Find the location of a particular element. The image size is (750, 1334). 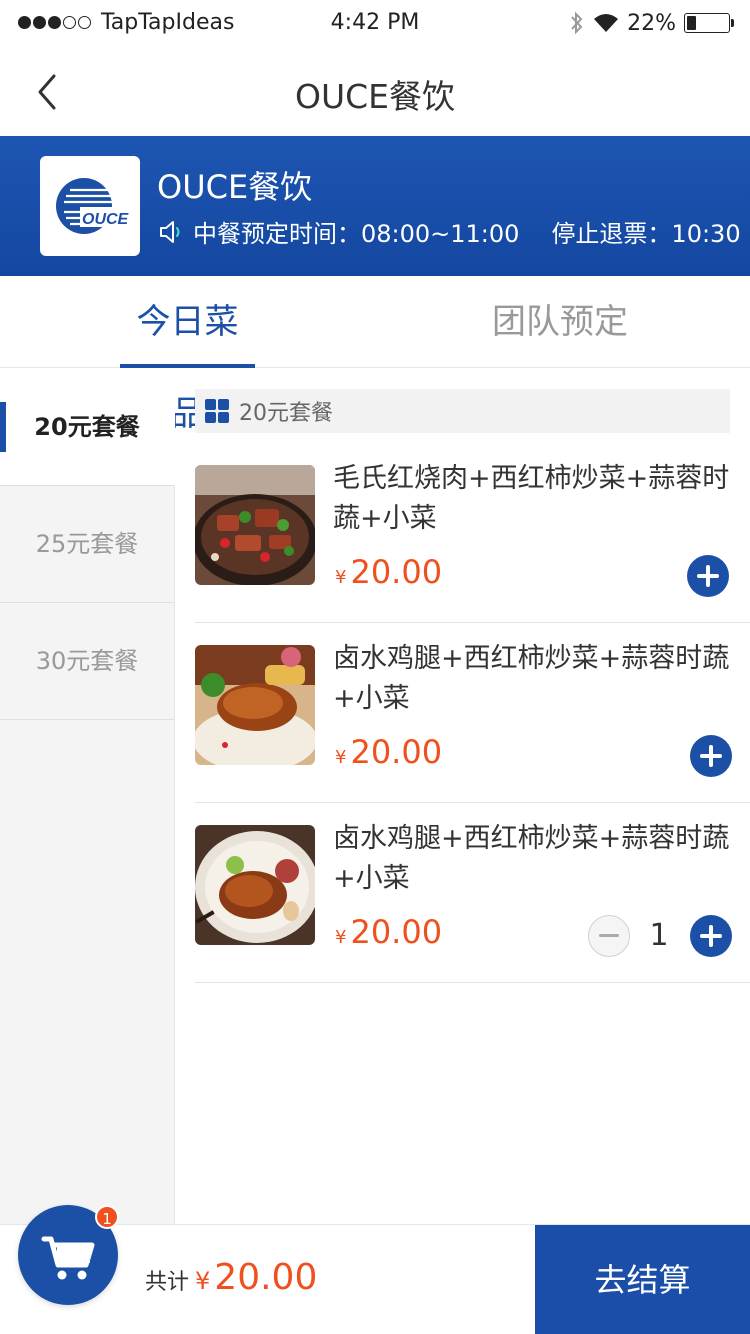

dish-item: 卤水鸡腿+西红柿炒菜+蒜蓉时蔬+小菜 ¥ 20.00 is located at coordinates (472, 713).